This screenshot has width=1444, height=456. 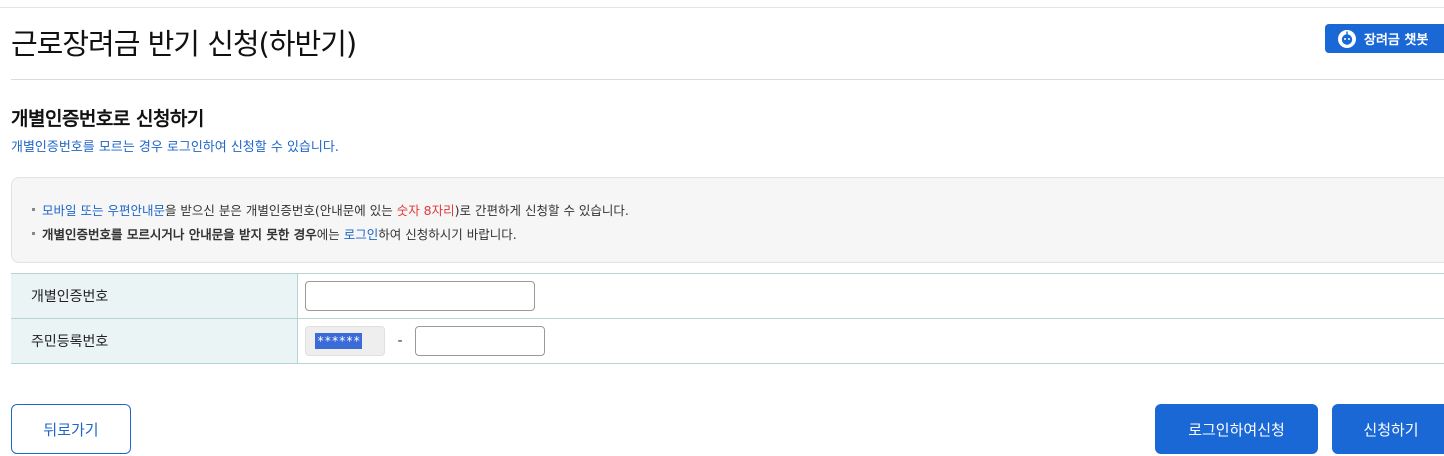 I want to click on notice-highlight-8-digits: 숫자 8자리, so click(x=425, y=210).